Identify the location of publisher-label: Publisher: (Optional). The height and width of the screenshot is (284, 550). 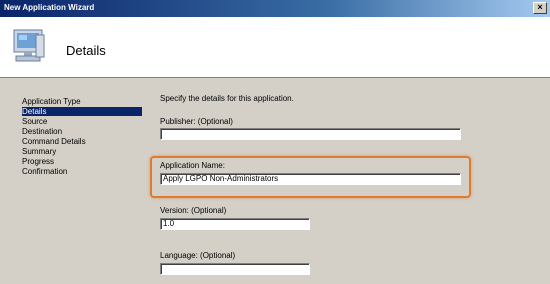
(196, 121).